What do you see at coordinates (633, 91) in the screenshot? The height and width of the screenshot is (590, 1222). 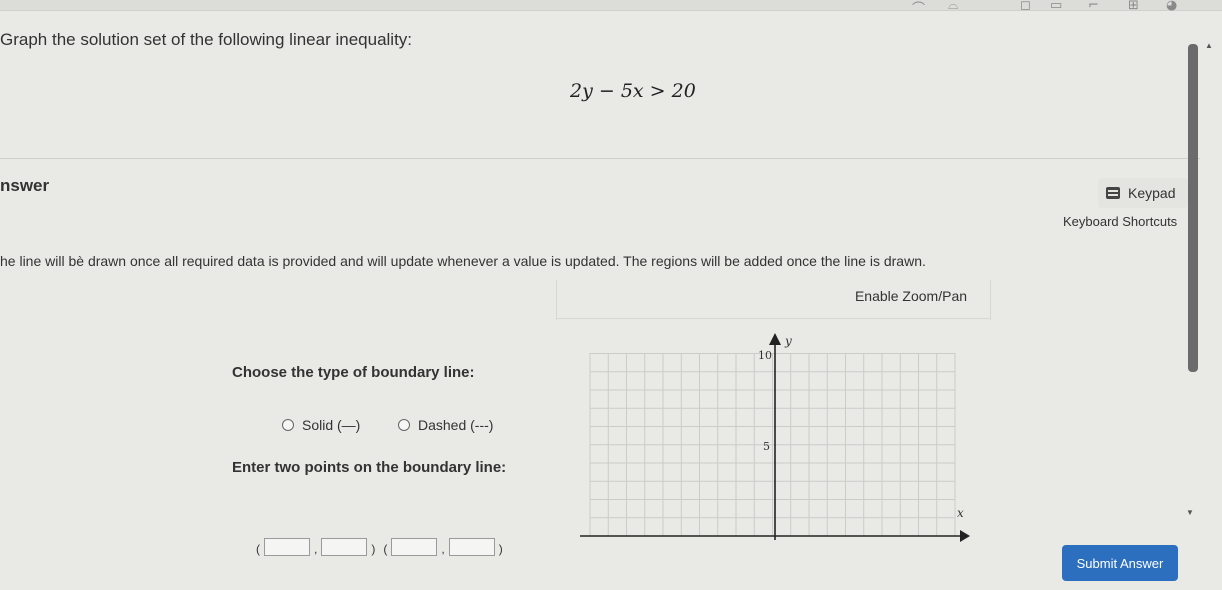 I see `inequality: 2y − 5x > 20` at bounding box center [633, 91].